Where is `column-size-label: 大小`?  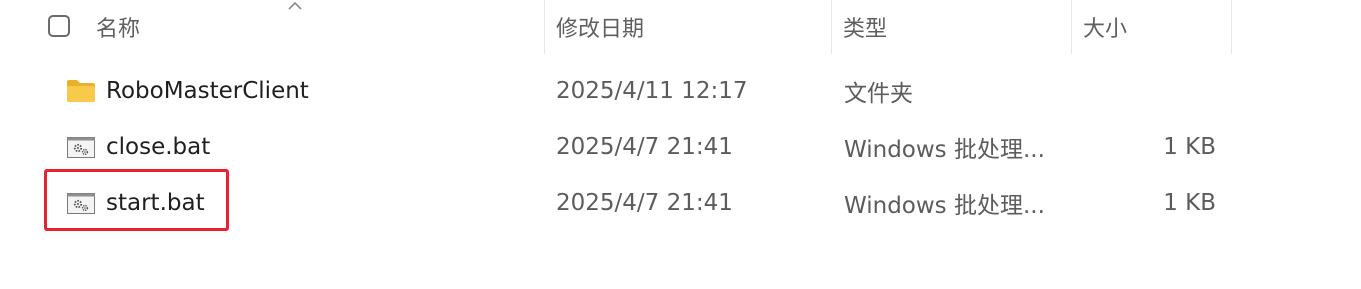 column-size-label: 大小 is located at coordinates (1105, 29).